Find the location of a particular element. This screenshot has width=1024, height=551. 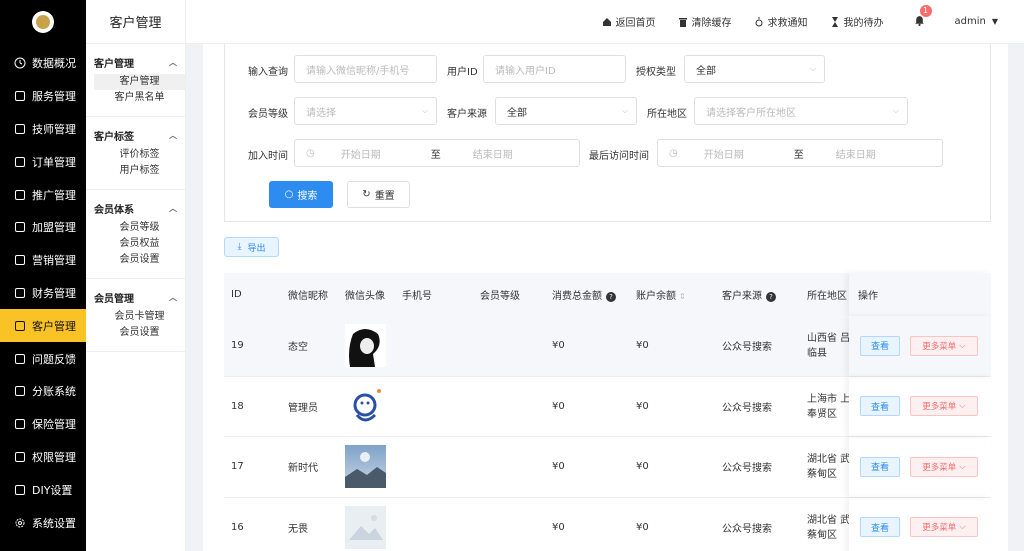

auth-value: 全部 is located at coordinates (706, 71).